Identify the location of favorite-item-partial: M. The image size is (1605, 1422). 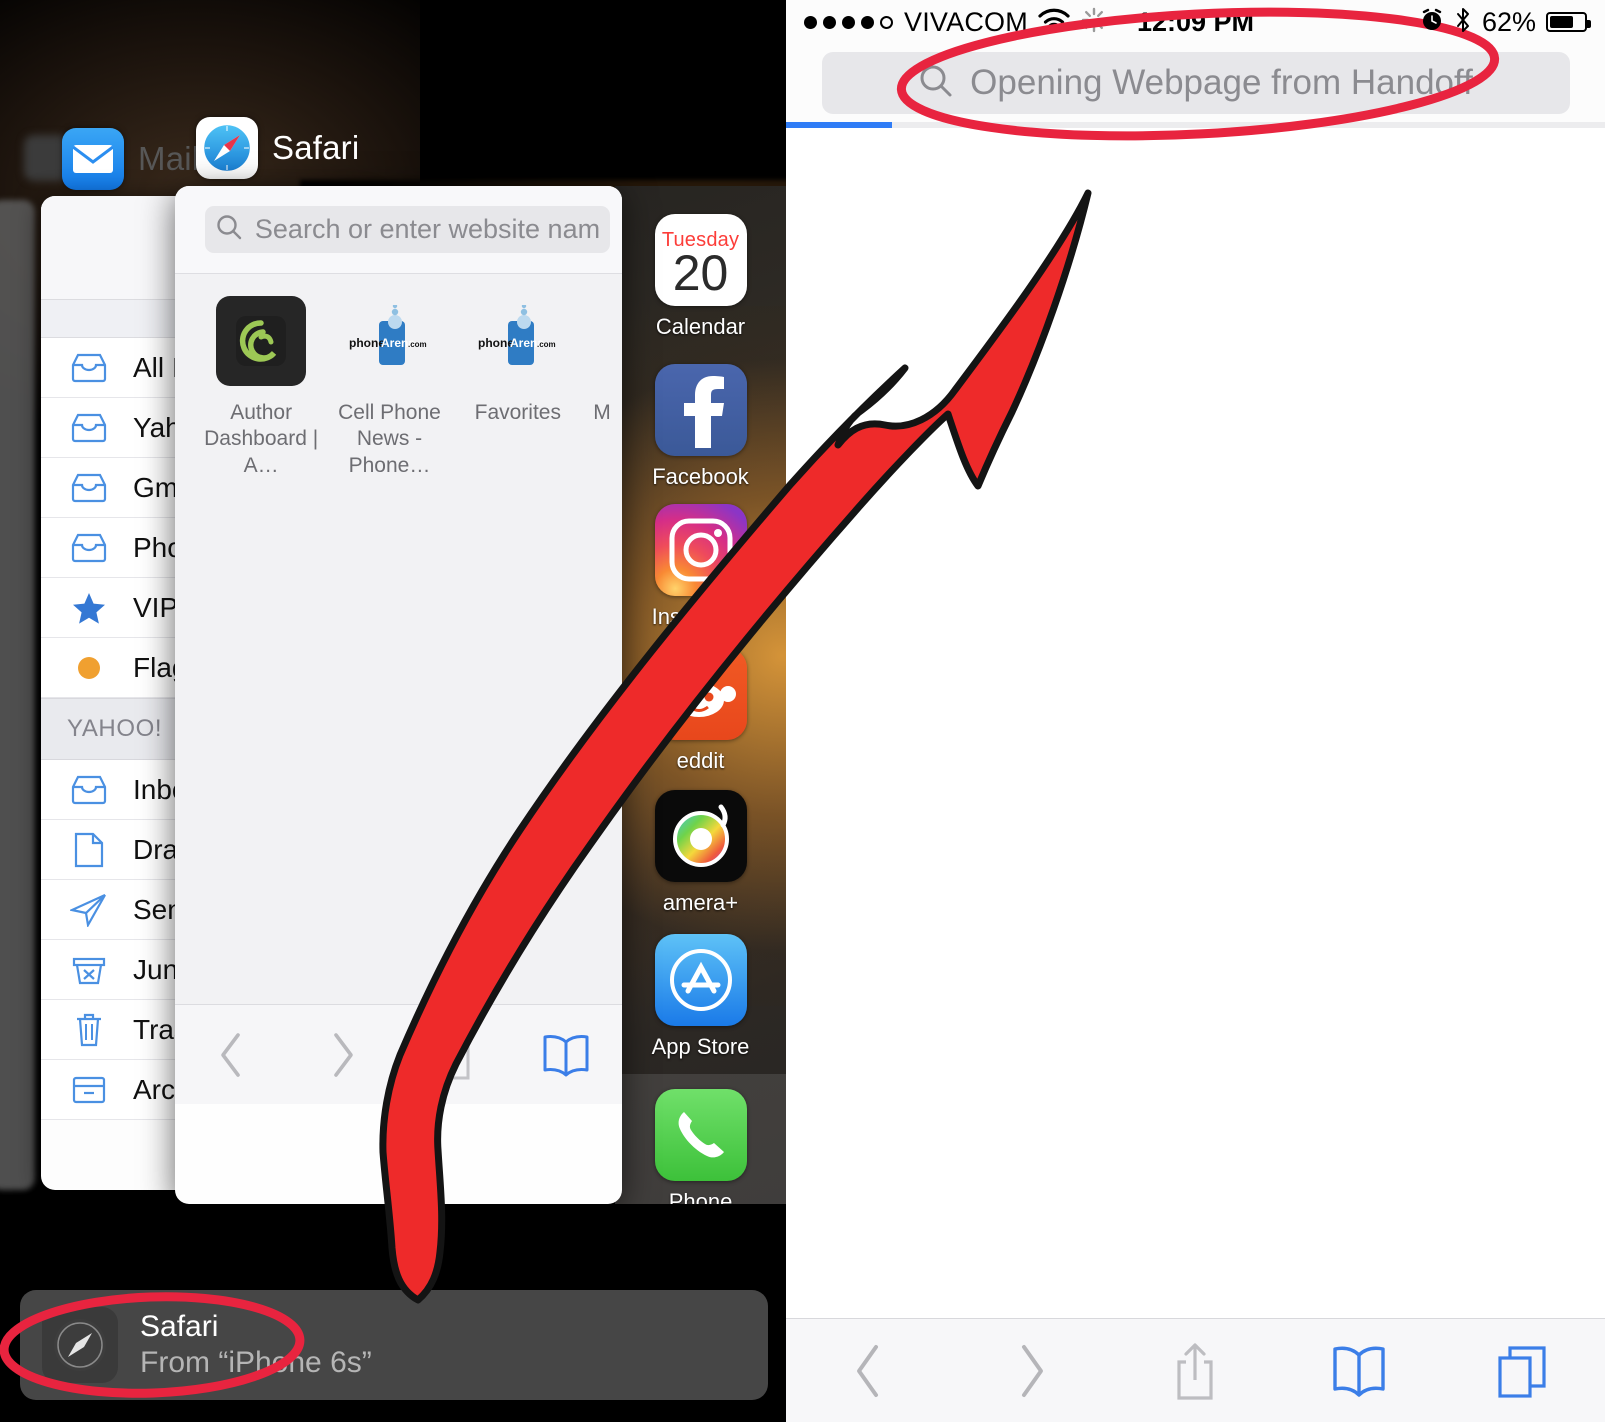
(601, 387).